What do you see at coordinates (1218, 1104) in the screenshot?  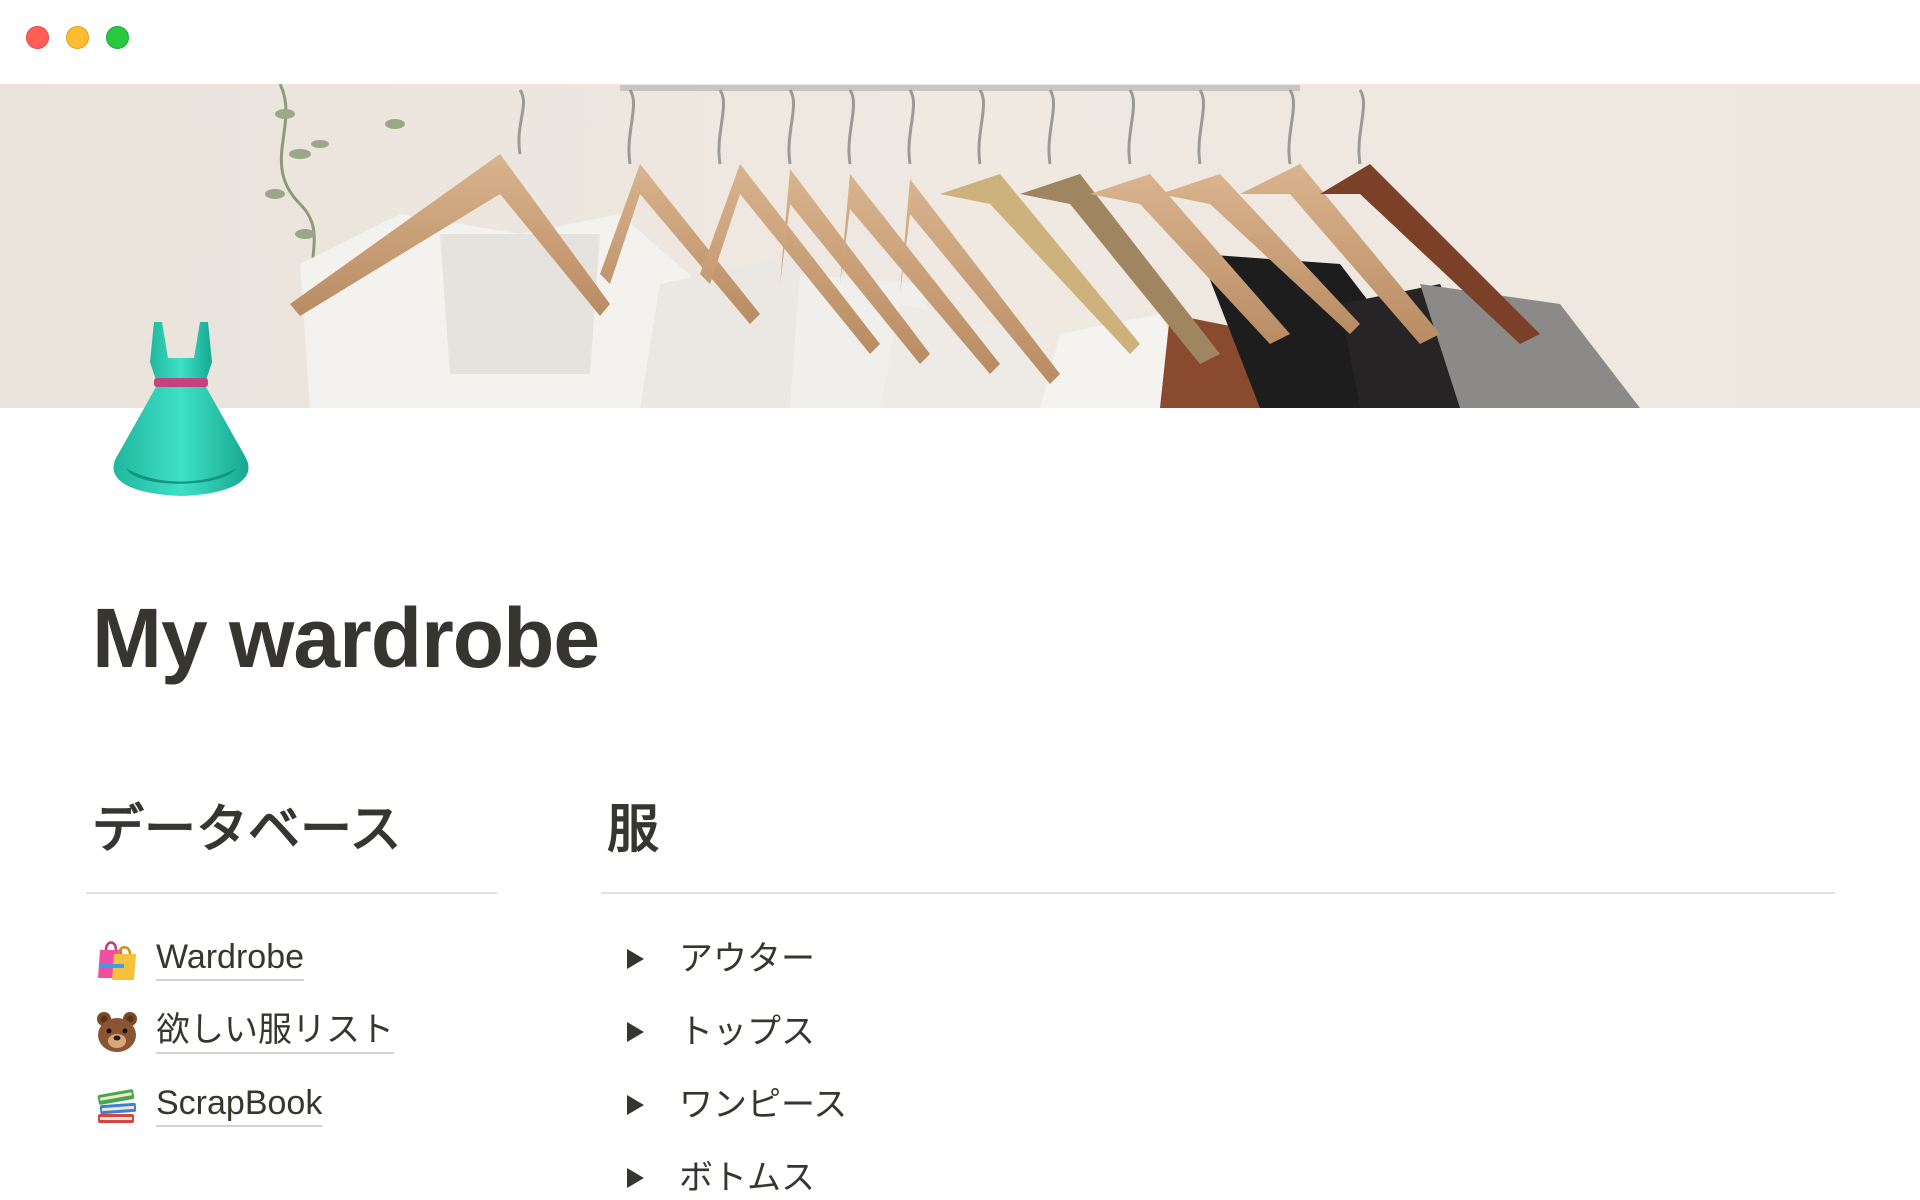 I see `toggle-onepiece: ワンピース` at bounding box center [1218, 1104].